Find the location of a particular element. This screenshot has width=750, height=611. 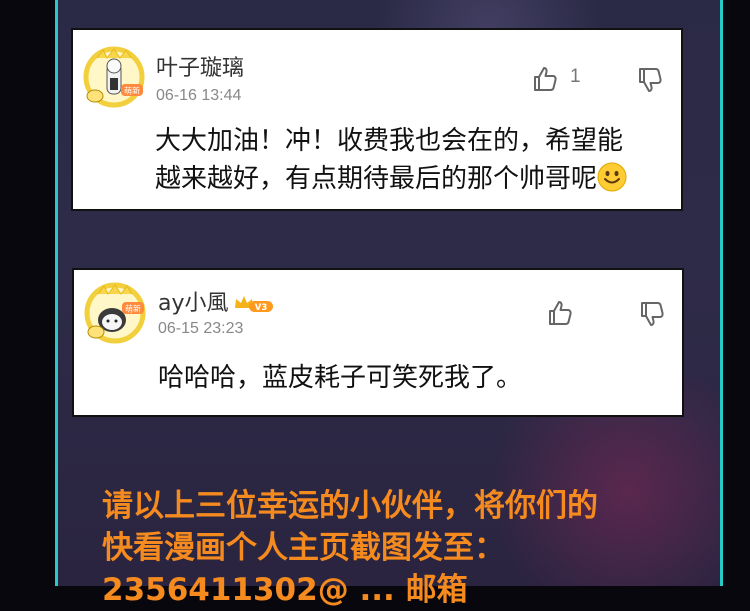

comment-text: 哈哈哈，蓝皮耗子可笑死我了。 is located at coordinates (340, 378).